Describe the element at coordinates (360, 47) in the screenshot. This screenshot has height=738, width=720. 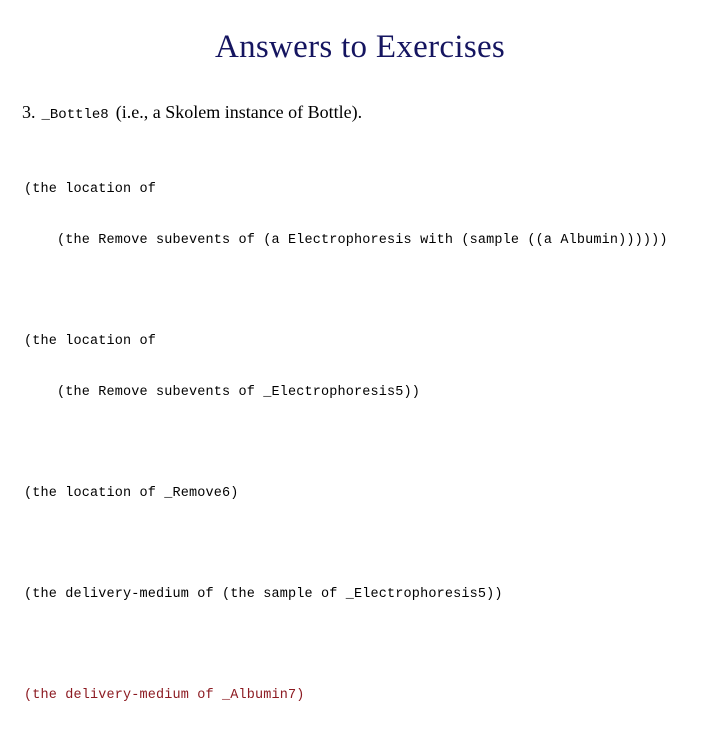
I see `page-title: Answers to Exercises` at that location.